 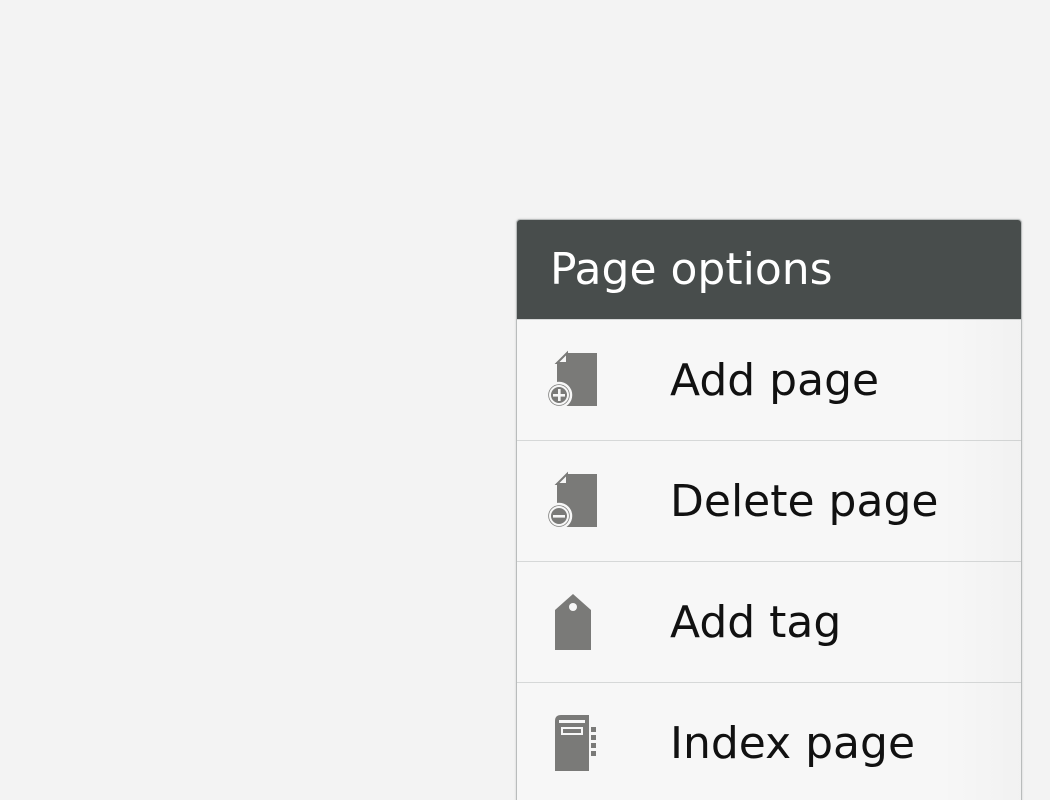 I want to click on menu-item-delete-page: Delete page, so click(x=769, y=500).